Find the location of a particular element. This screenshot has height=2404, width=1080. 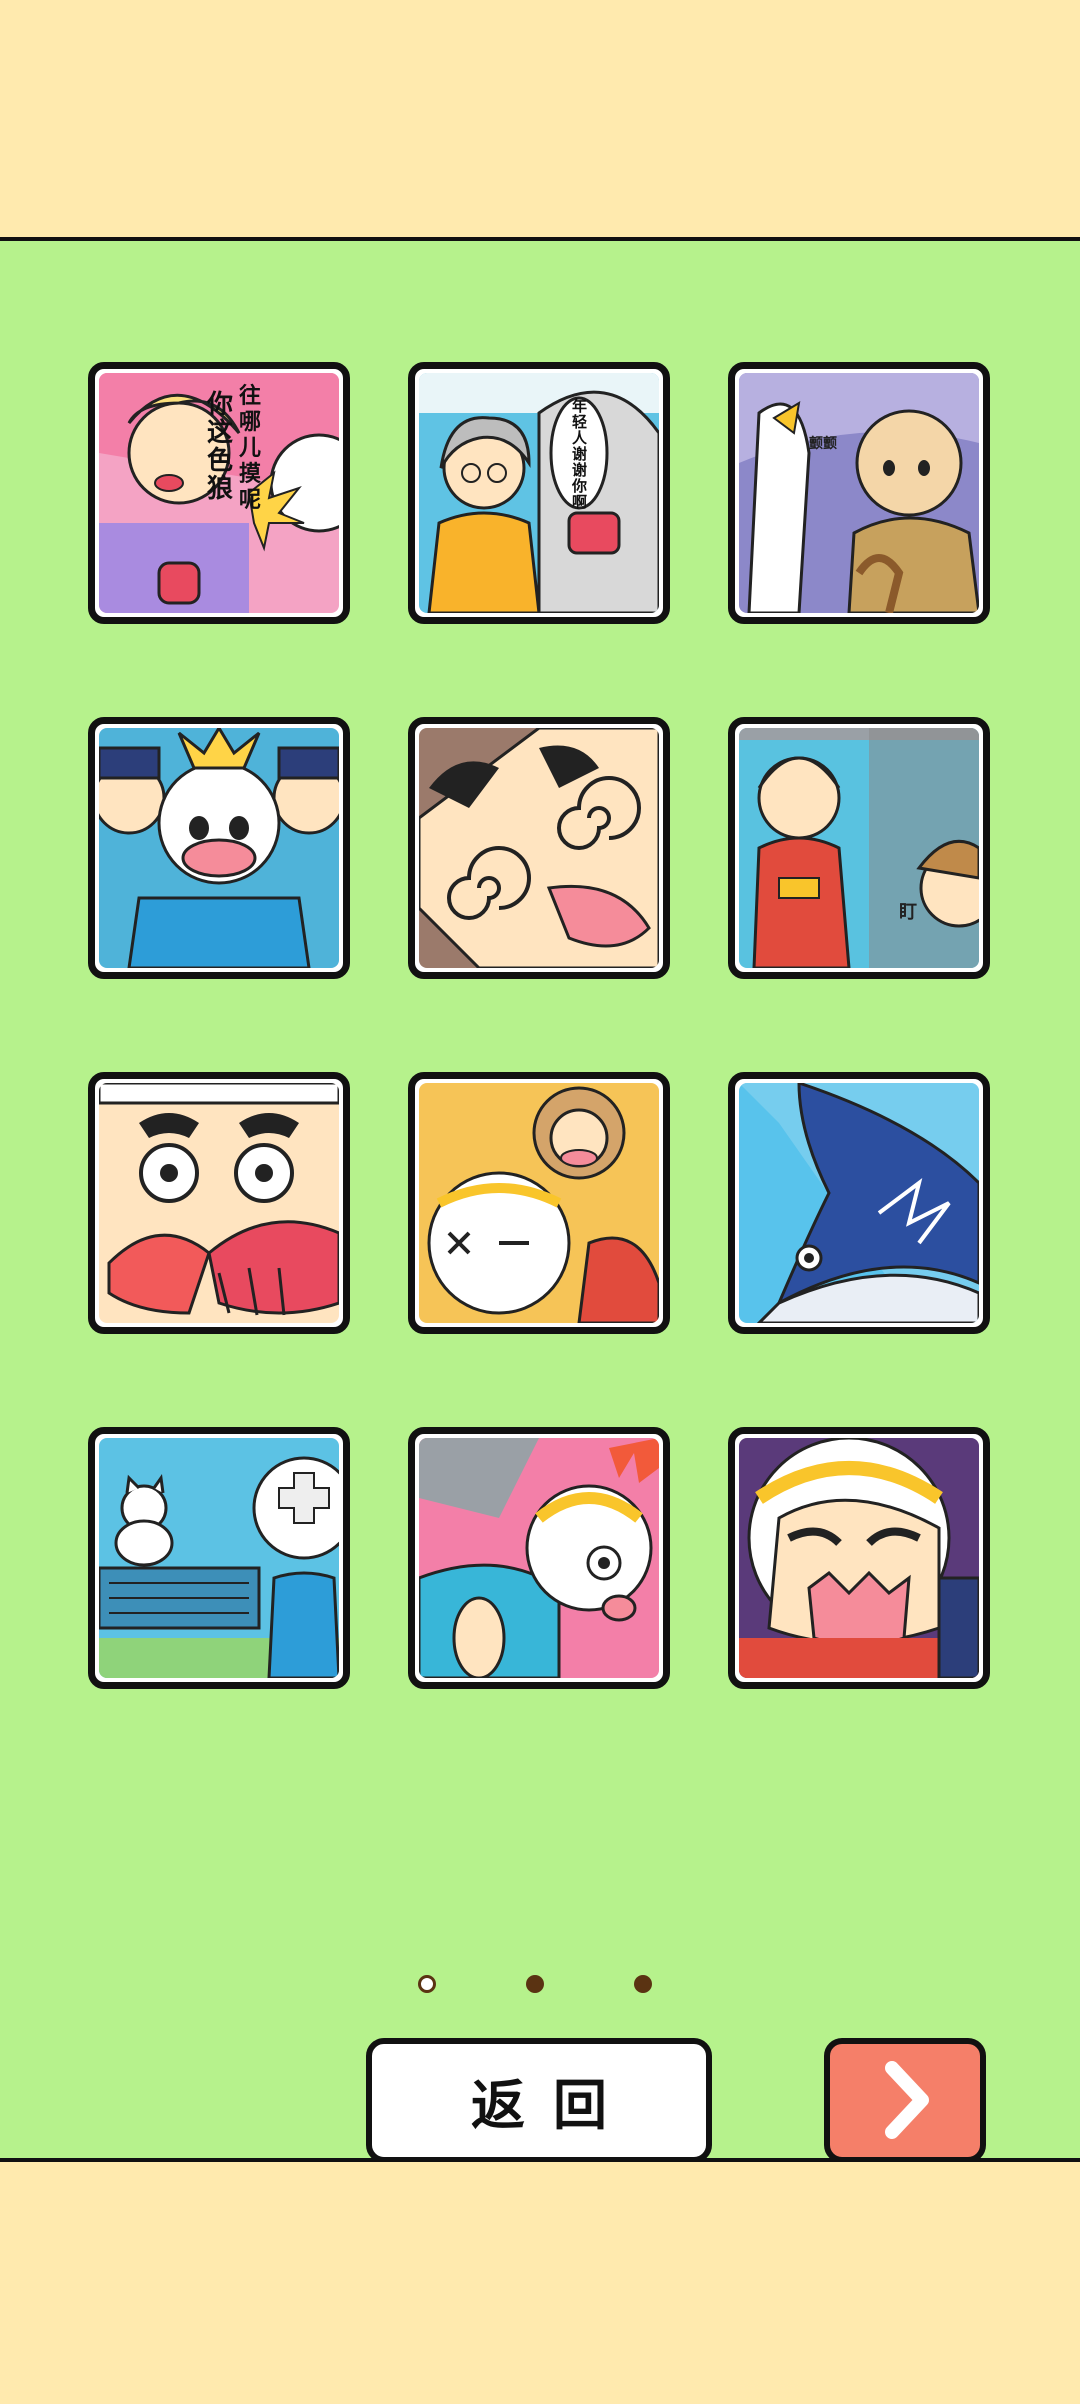

level-tile-3: 颤颤 is located at coordinates (859, 493).